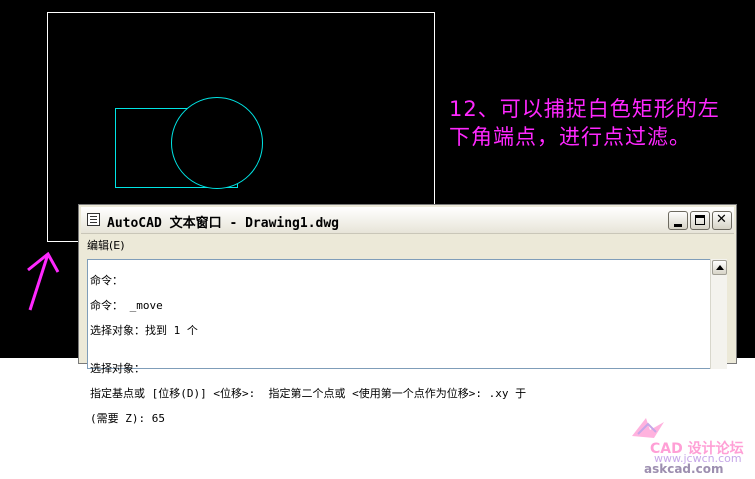  Describe the element at coordinates (106, 245) in the screenshot. I see `menu-edit: 编辑(E)` at that location.